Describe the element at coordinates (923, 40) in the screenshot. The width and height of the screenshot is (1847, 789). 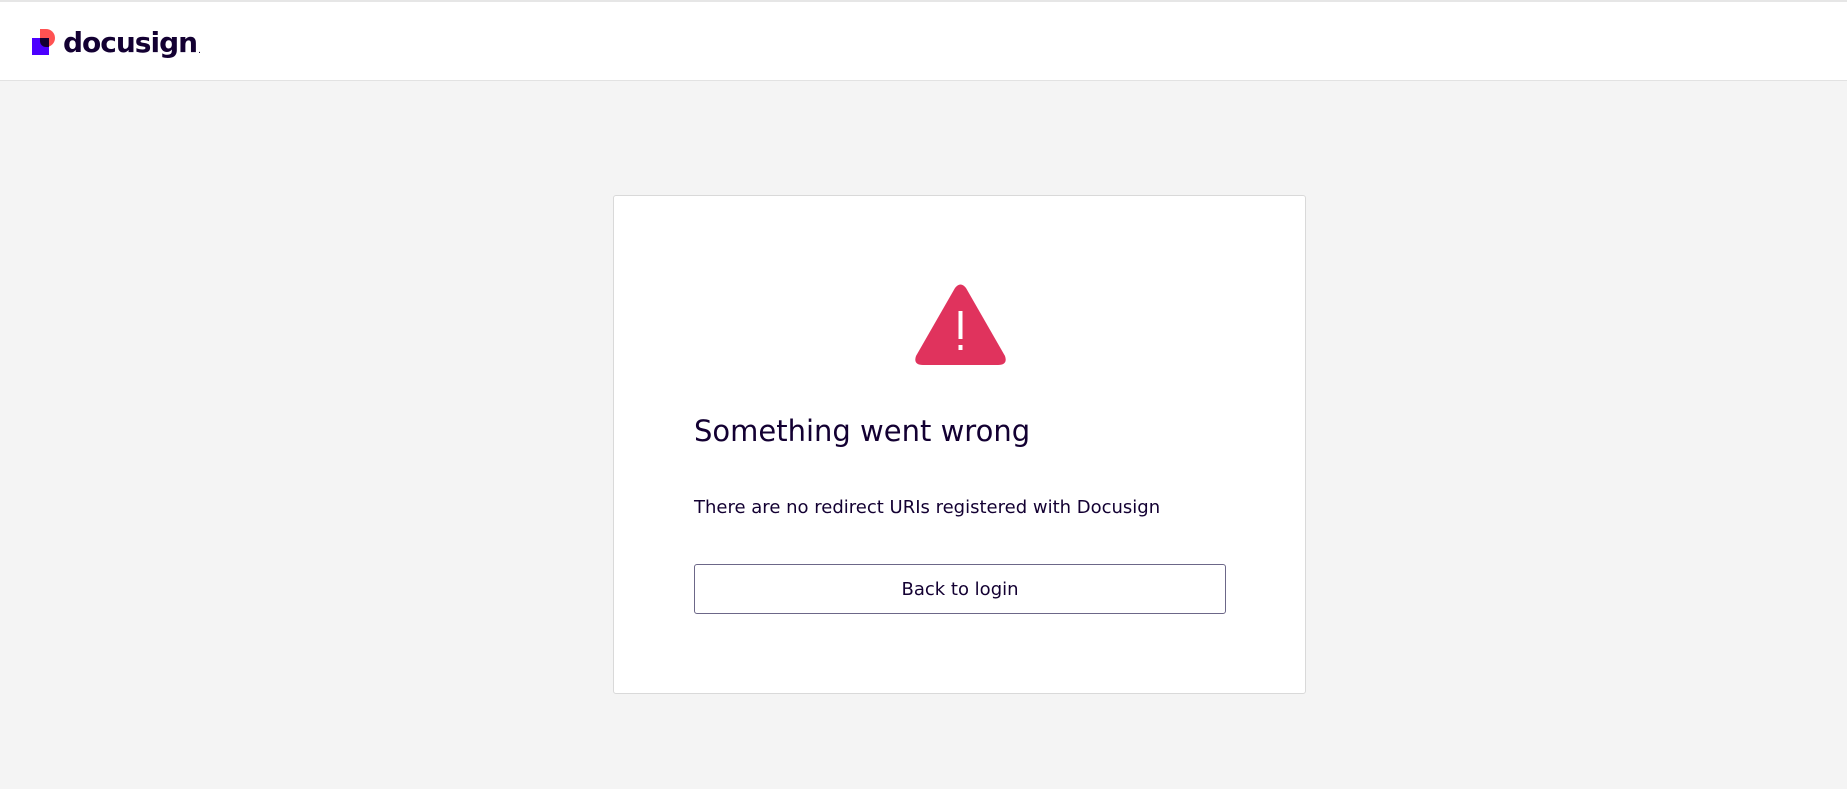
I see `top-bar: docusign .` at that location.